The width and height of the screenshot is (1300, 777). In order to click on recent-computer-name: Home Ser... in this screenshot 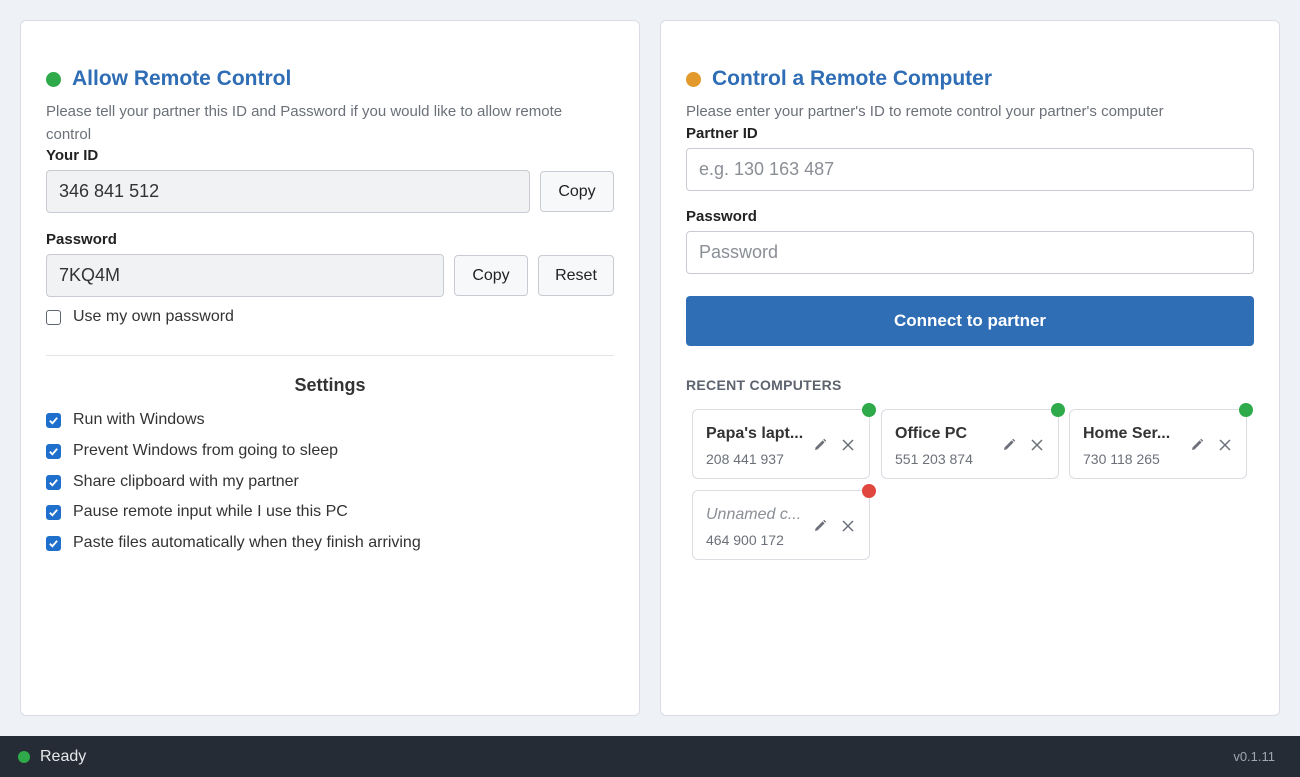, I will do `click(1127, 433)`.